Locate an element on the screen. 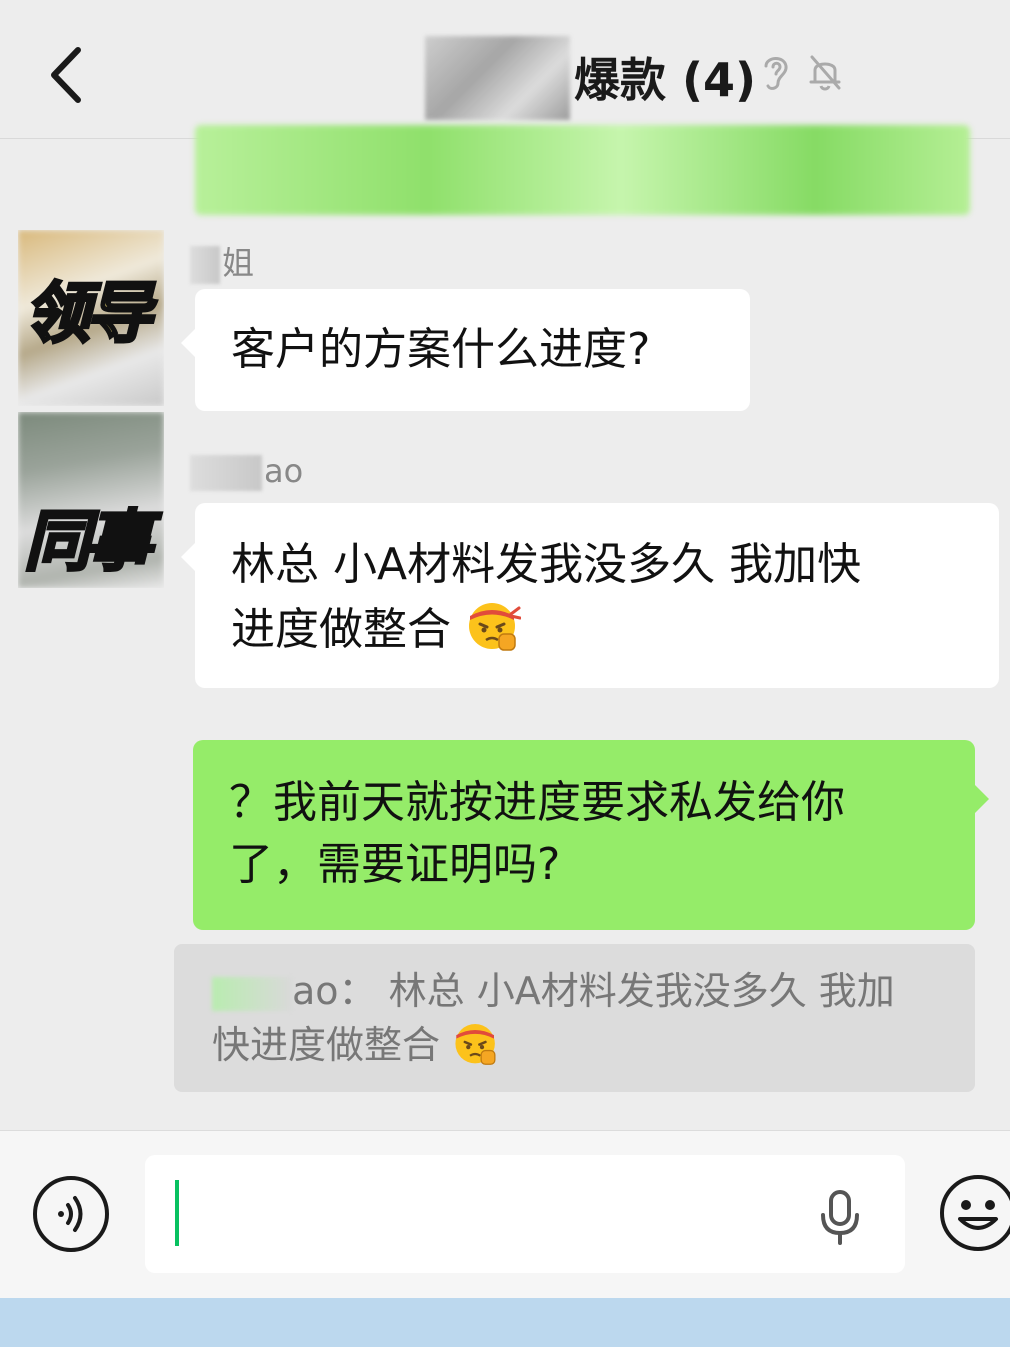  keyboard-area-edge is located at coordinates (505, 1322).